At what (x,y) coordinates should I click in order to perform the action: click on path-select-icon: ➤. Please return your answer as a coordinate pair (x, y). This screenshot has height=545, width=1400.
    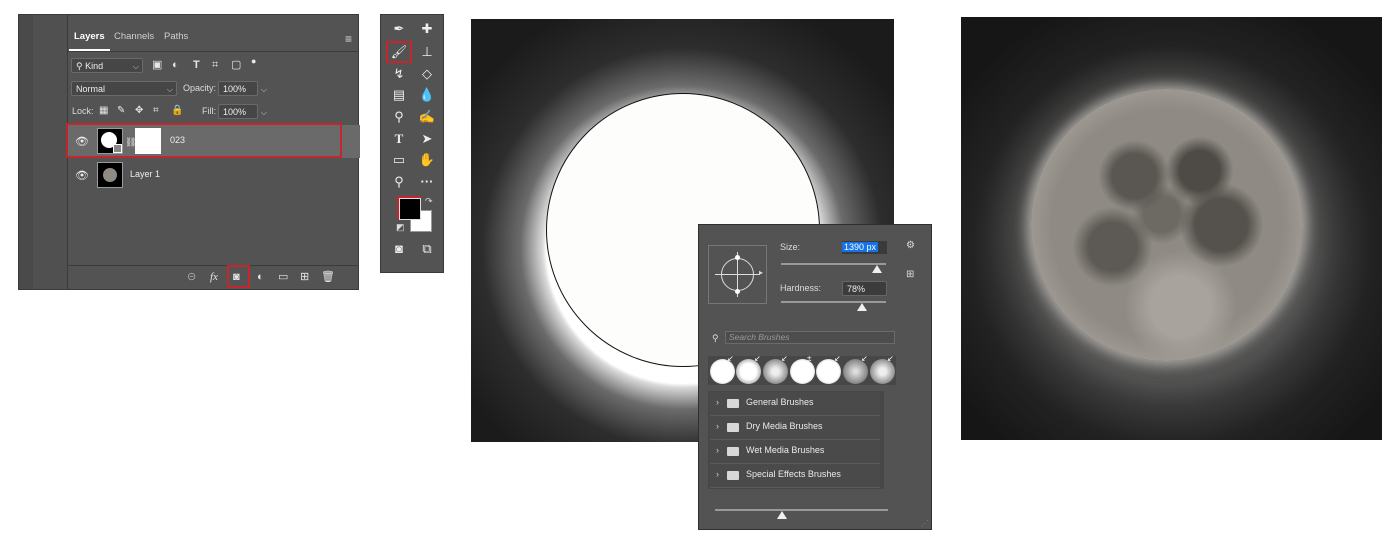
    Looking at the image, I should click on (427, 139).